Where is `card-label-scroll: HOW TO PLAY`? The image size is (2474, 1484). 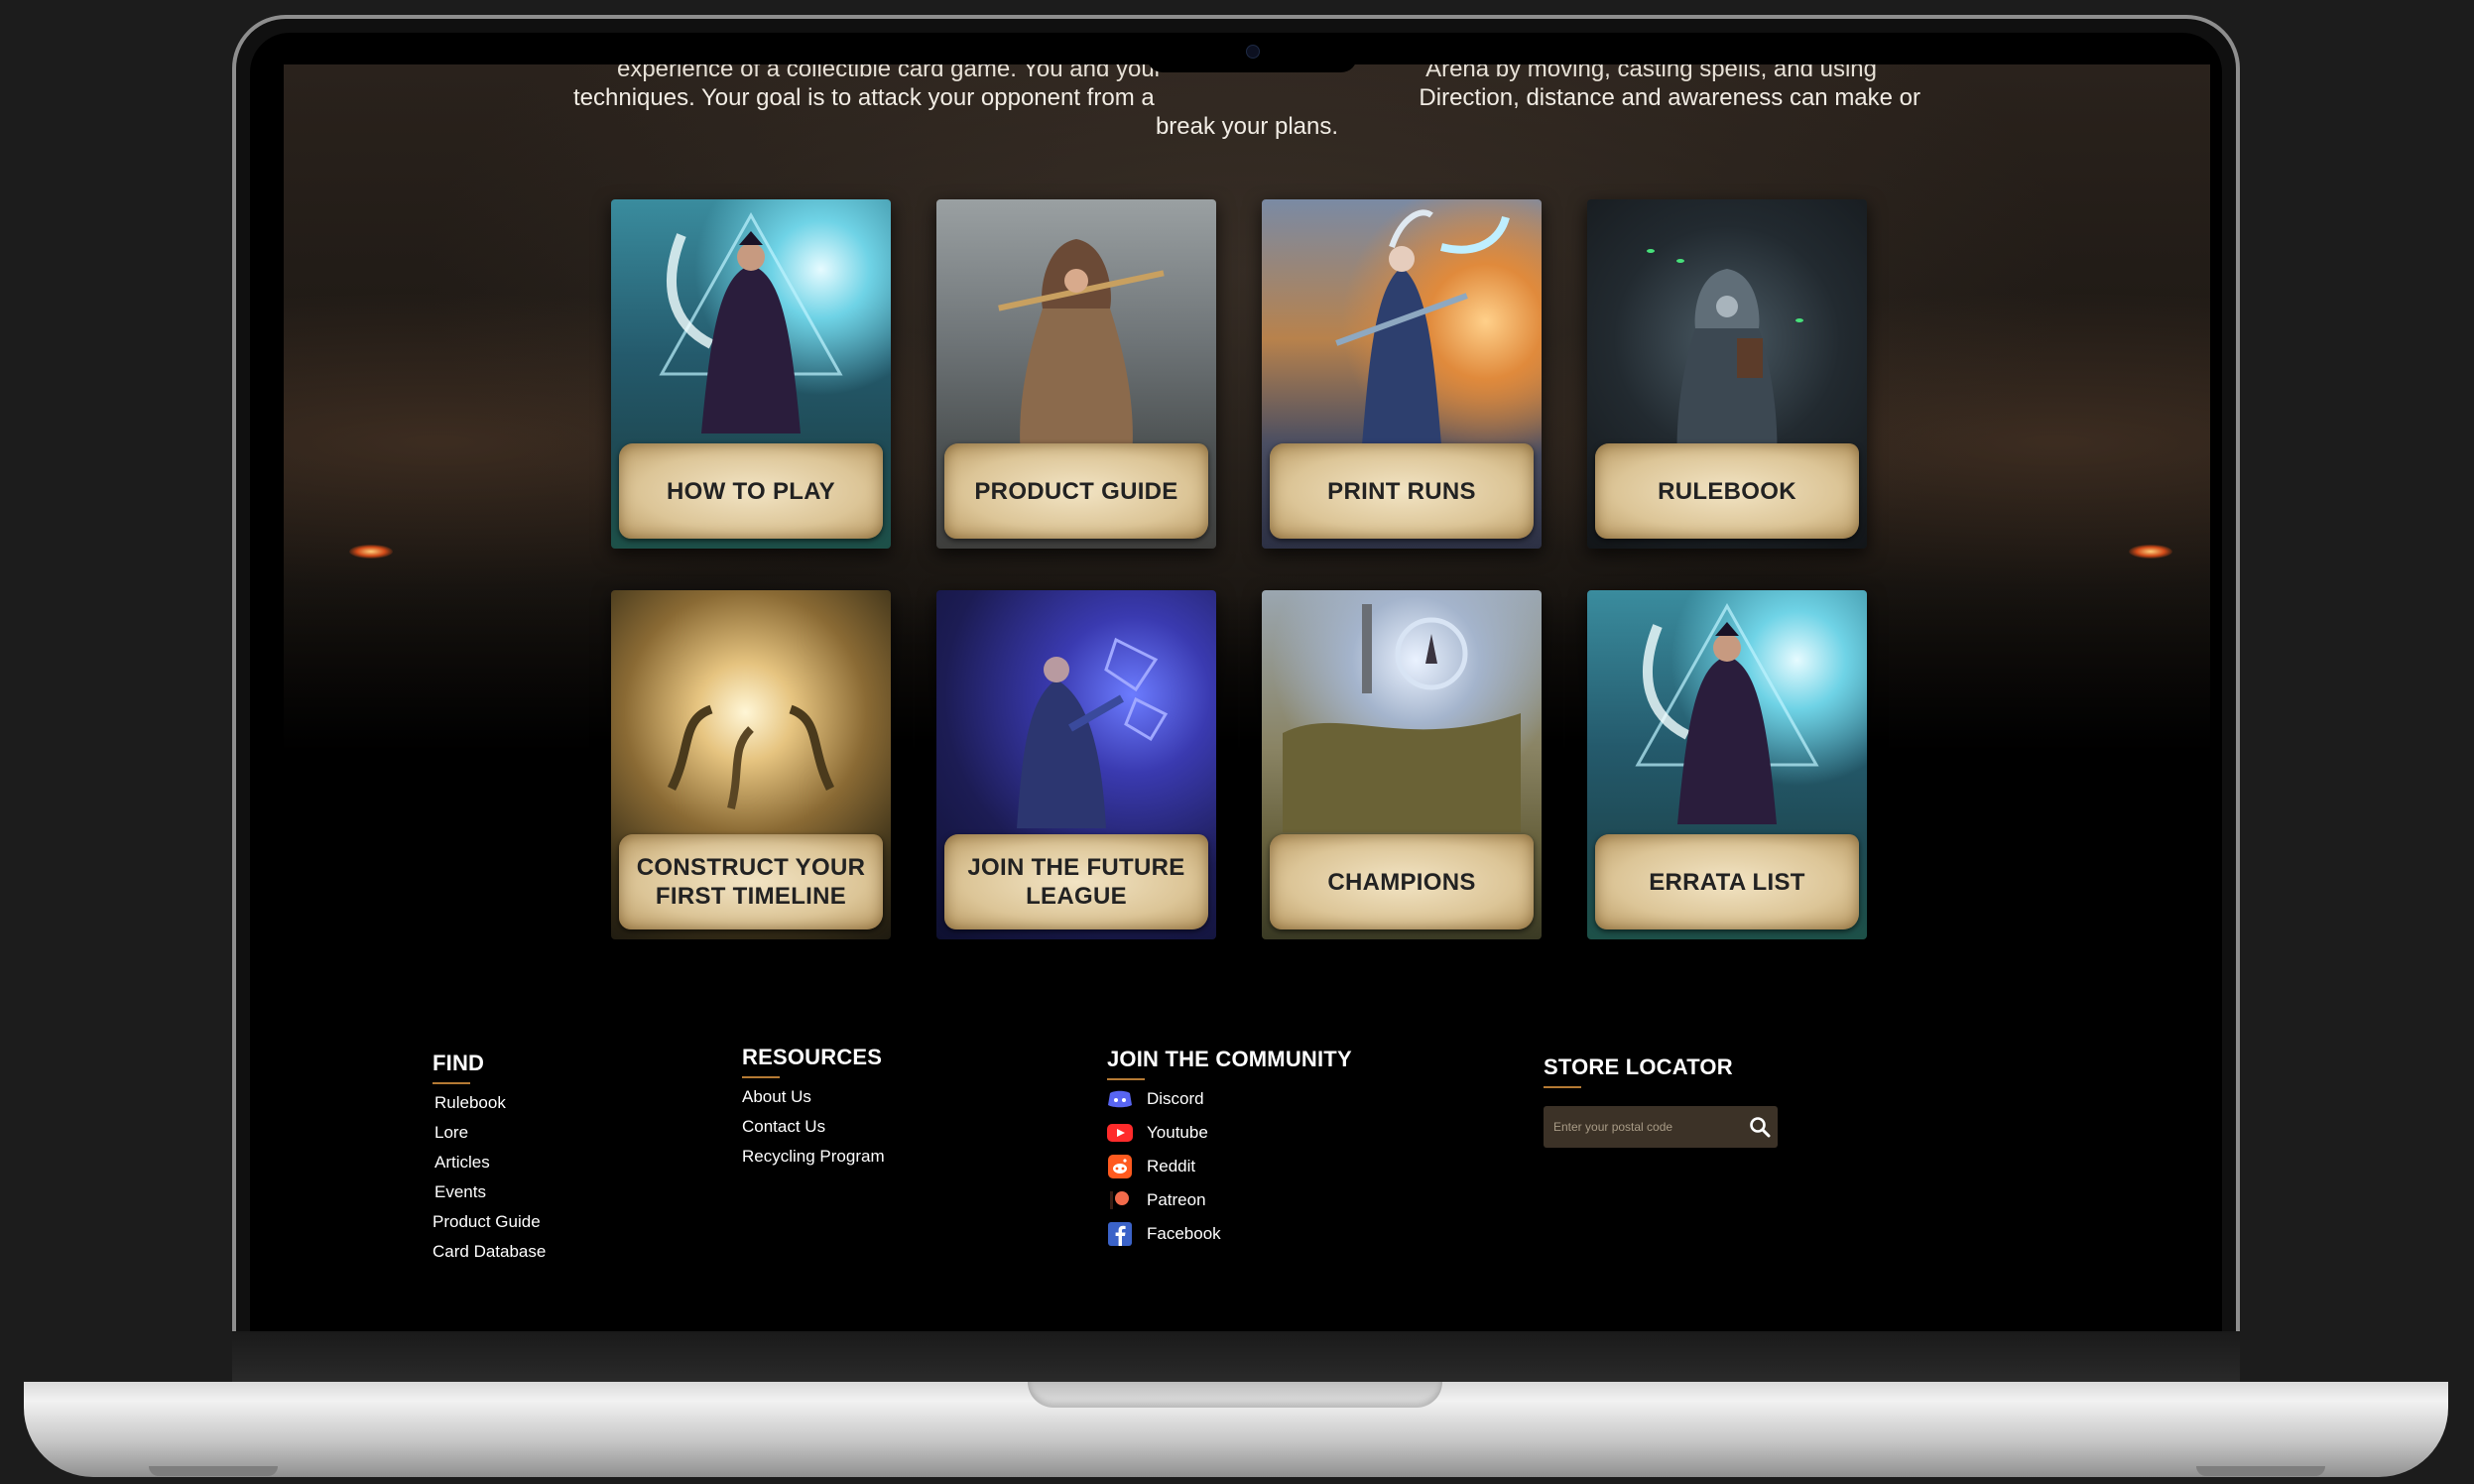
card-label-scroll: HOW TO PLAY is located at coordinates (751, 491).